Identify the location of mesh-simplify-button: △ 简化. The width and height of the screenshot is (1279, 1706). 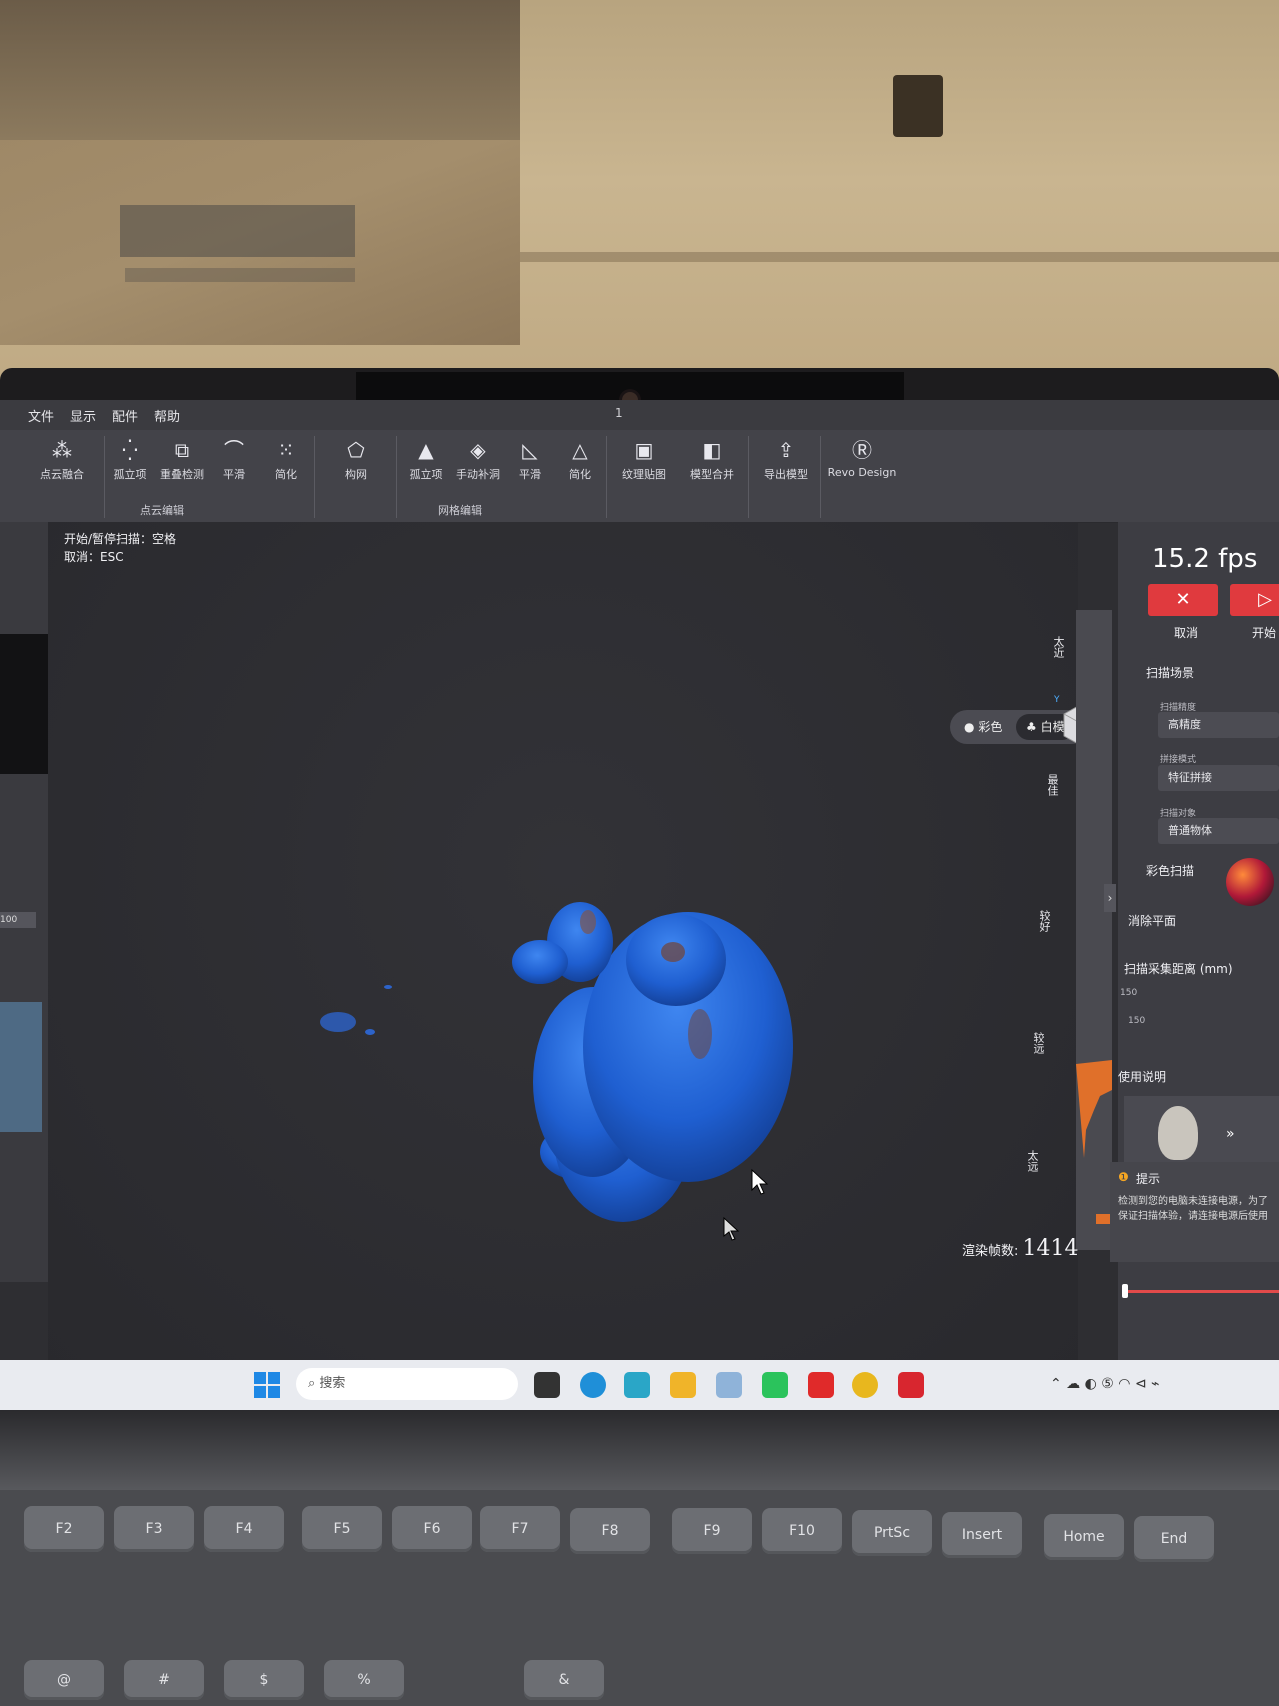
(580, 460).